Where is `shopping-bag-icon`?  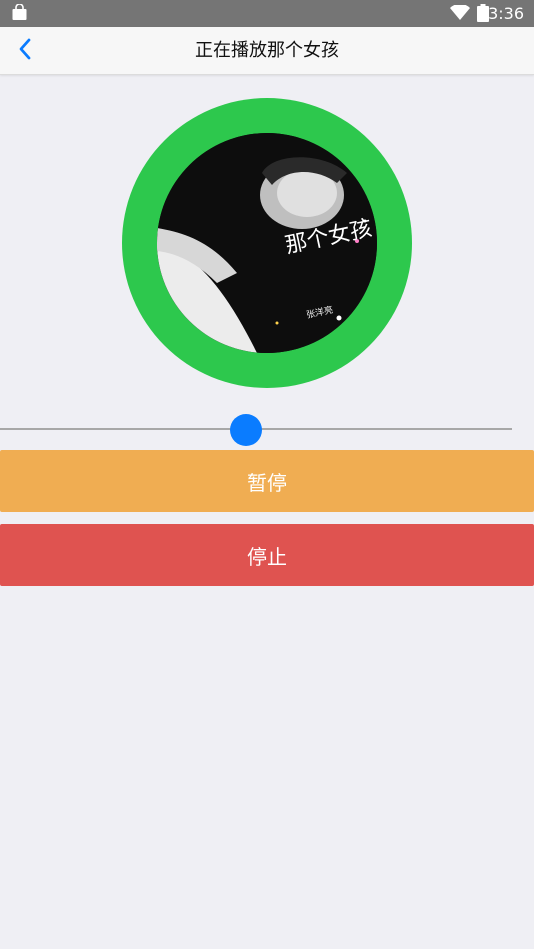 shopping-bag-icon is located at coordinates (19, 14).